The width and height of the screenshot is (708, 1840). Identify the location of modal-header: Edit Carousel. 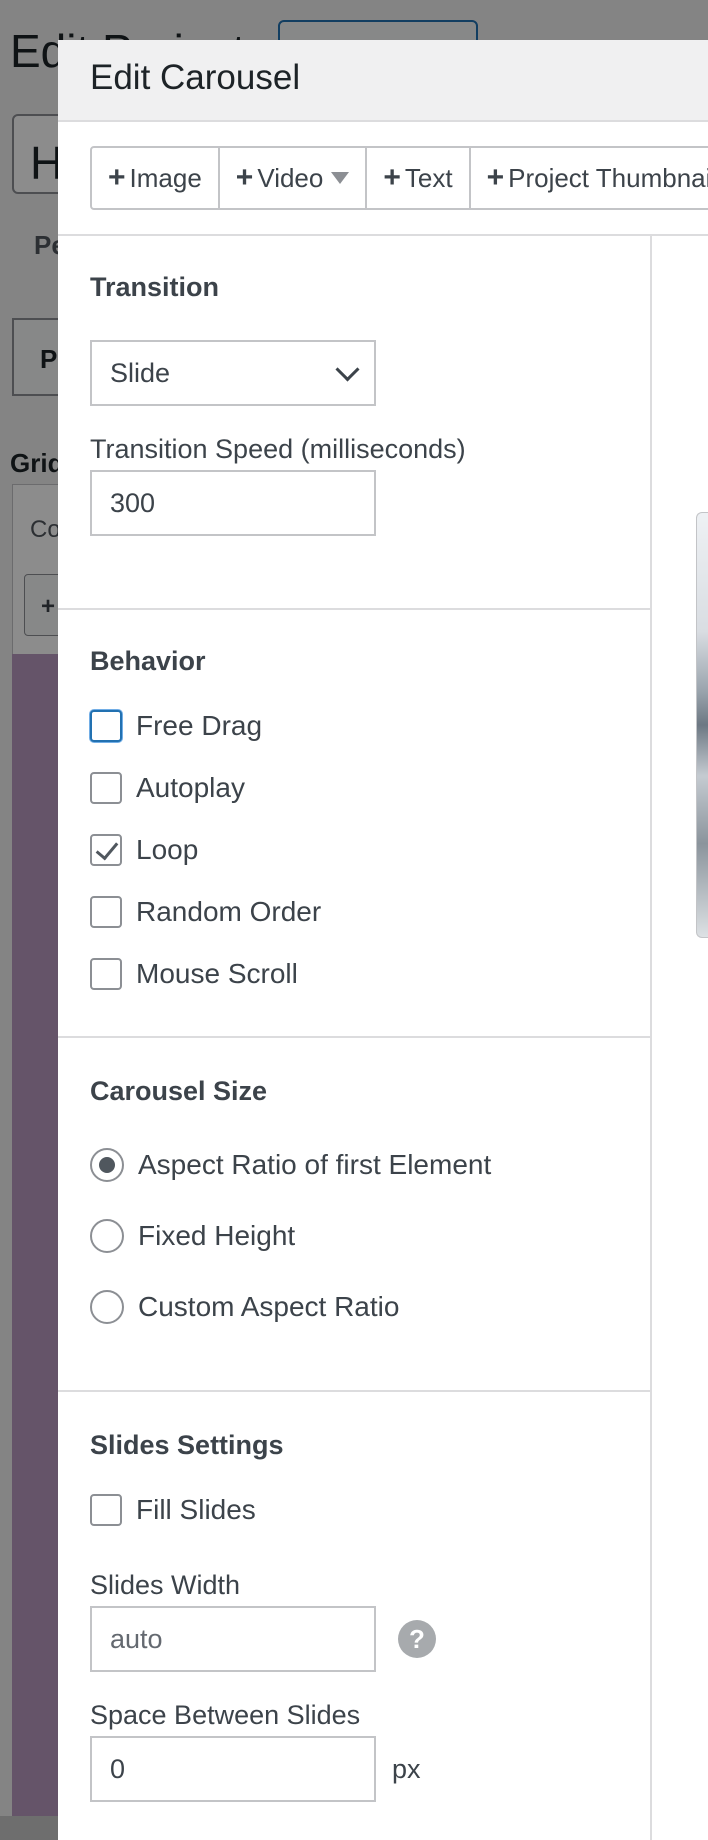
(383, 81).